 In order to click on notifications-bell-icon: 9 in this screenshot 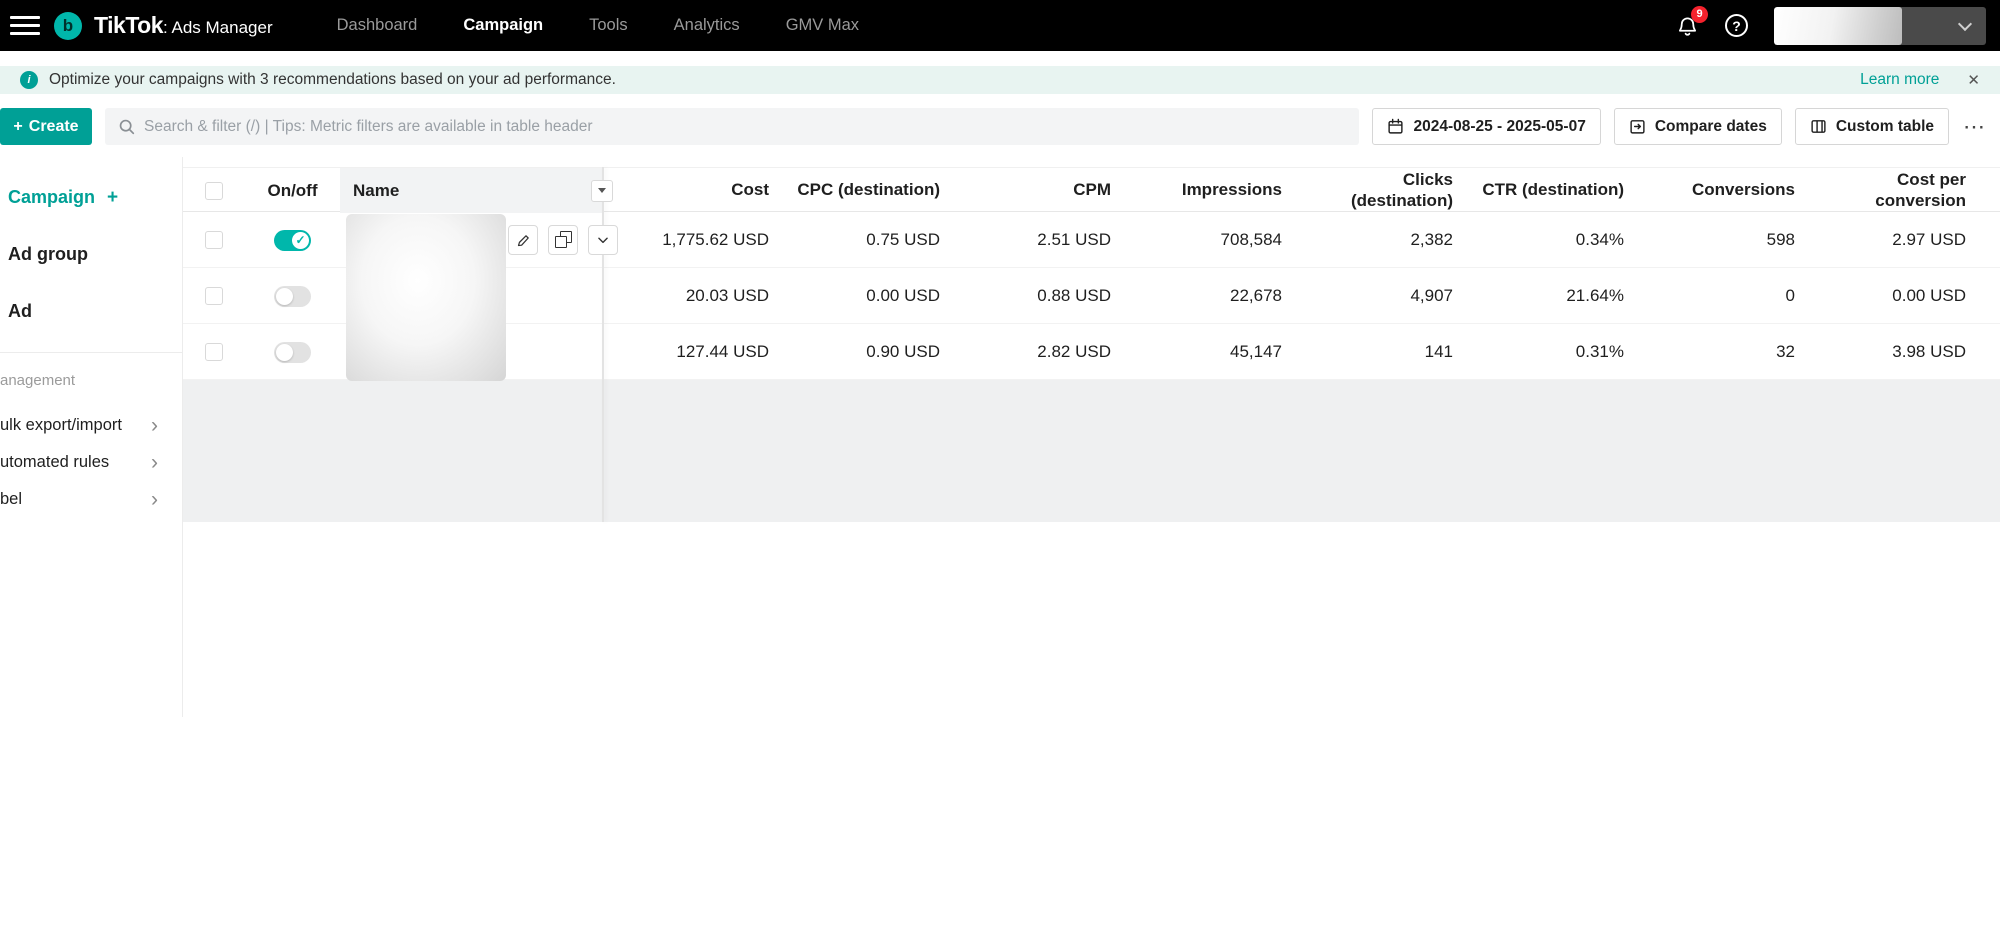, I will do `click(1692, 21)`.